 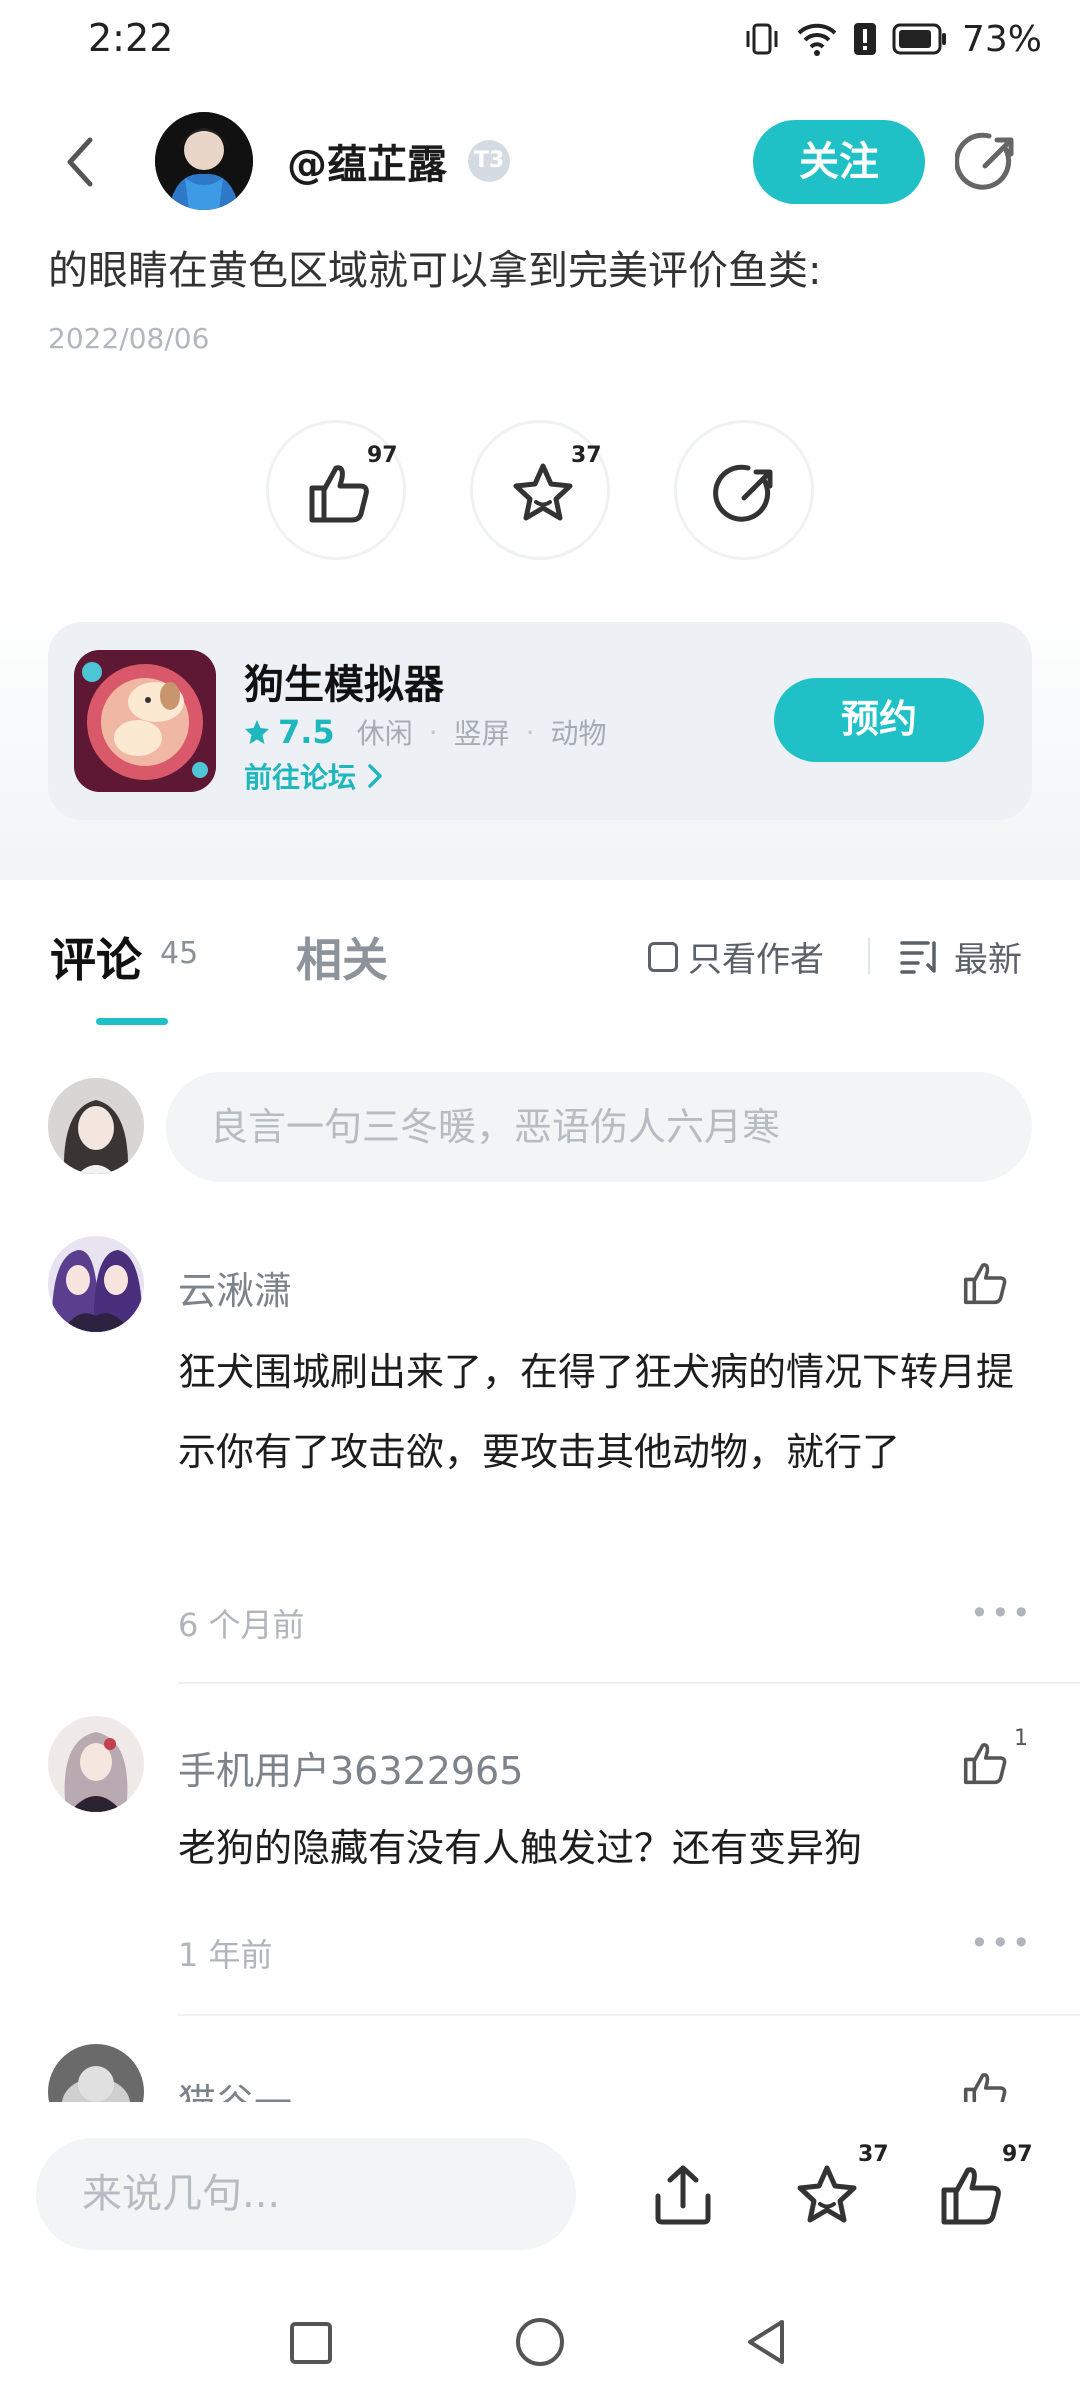 What do you see at coordinates (520, 1848) in the screenshot?
I see `comment-text: 老狗的隐藏有没有人触发过？还有变异狗` at bounding box center [520, 1848].